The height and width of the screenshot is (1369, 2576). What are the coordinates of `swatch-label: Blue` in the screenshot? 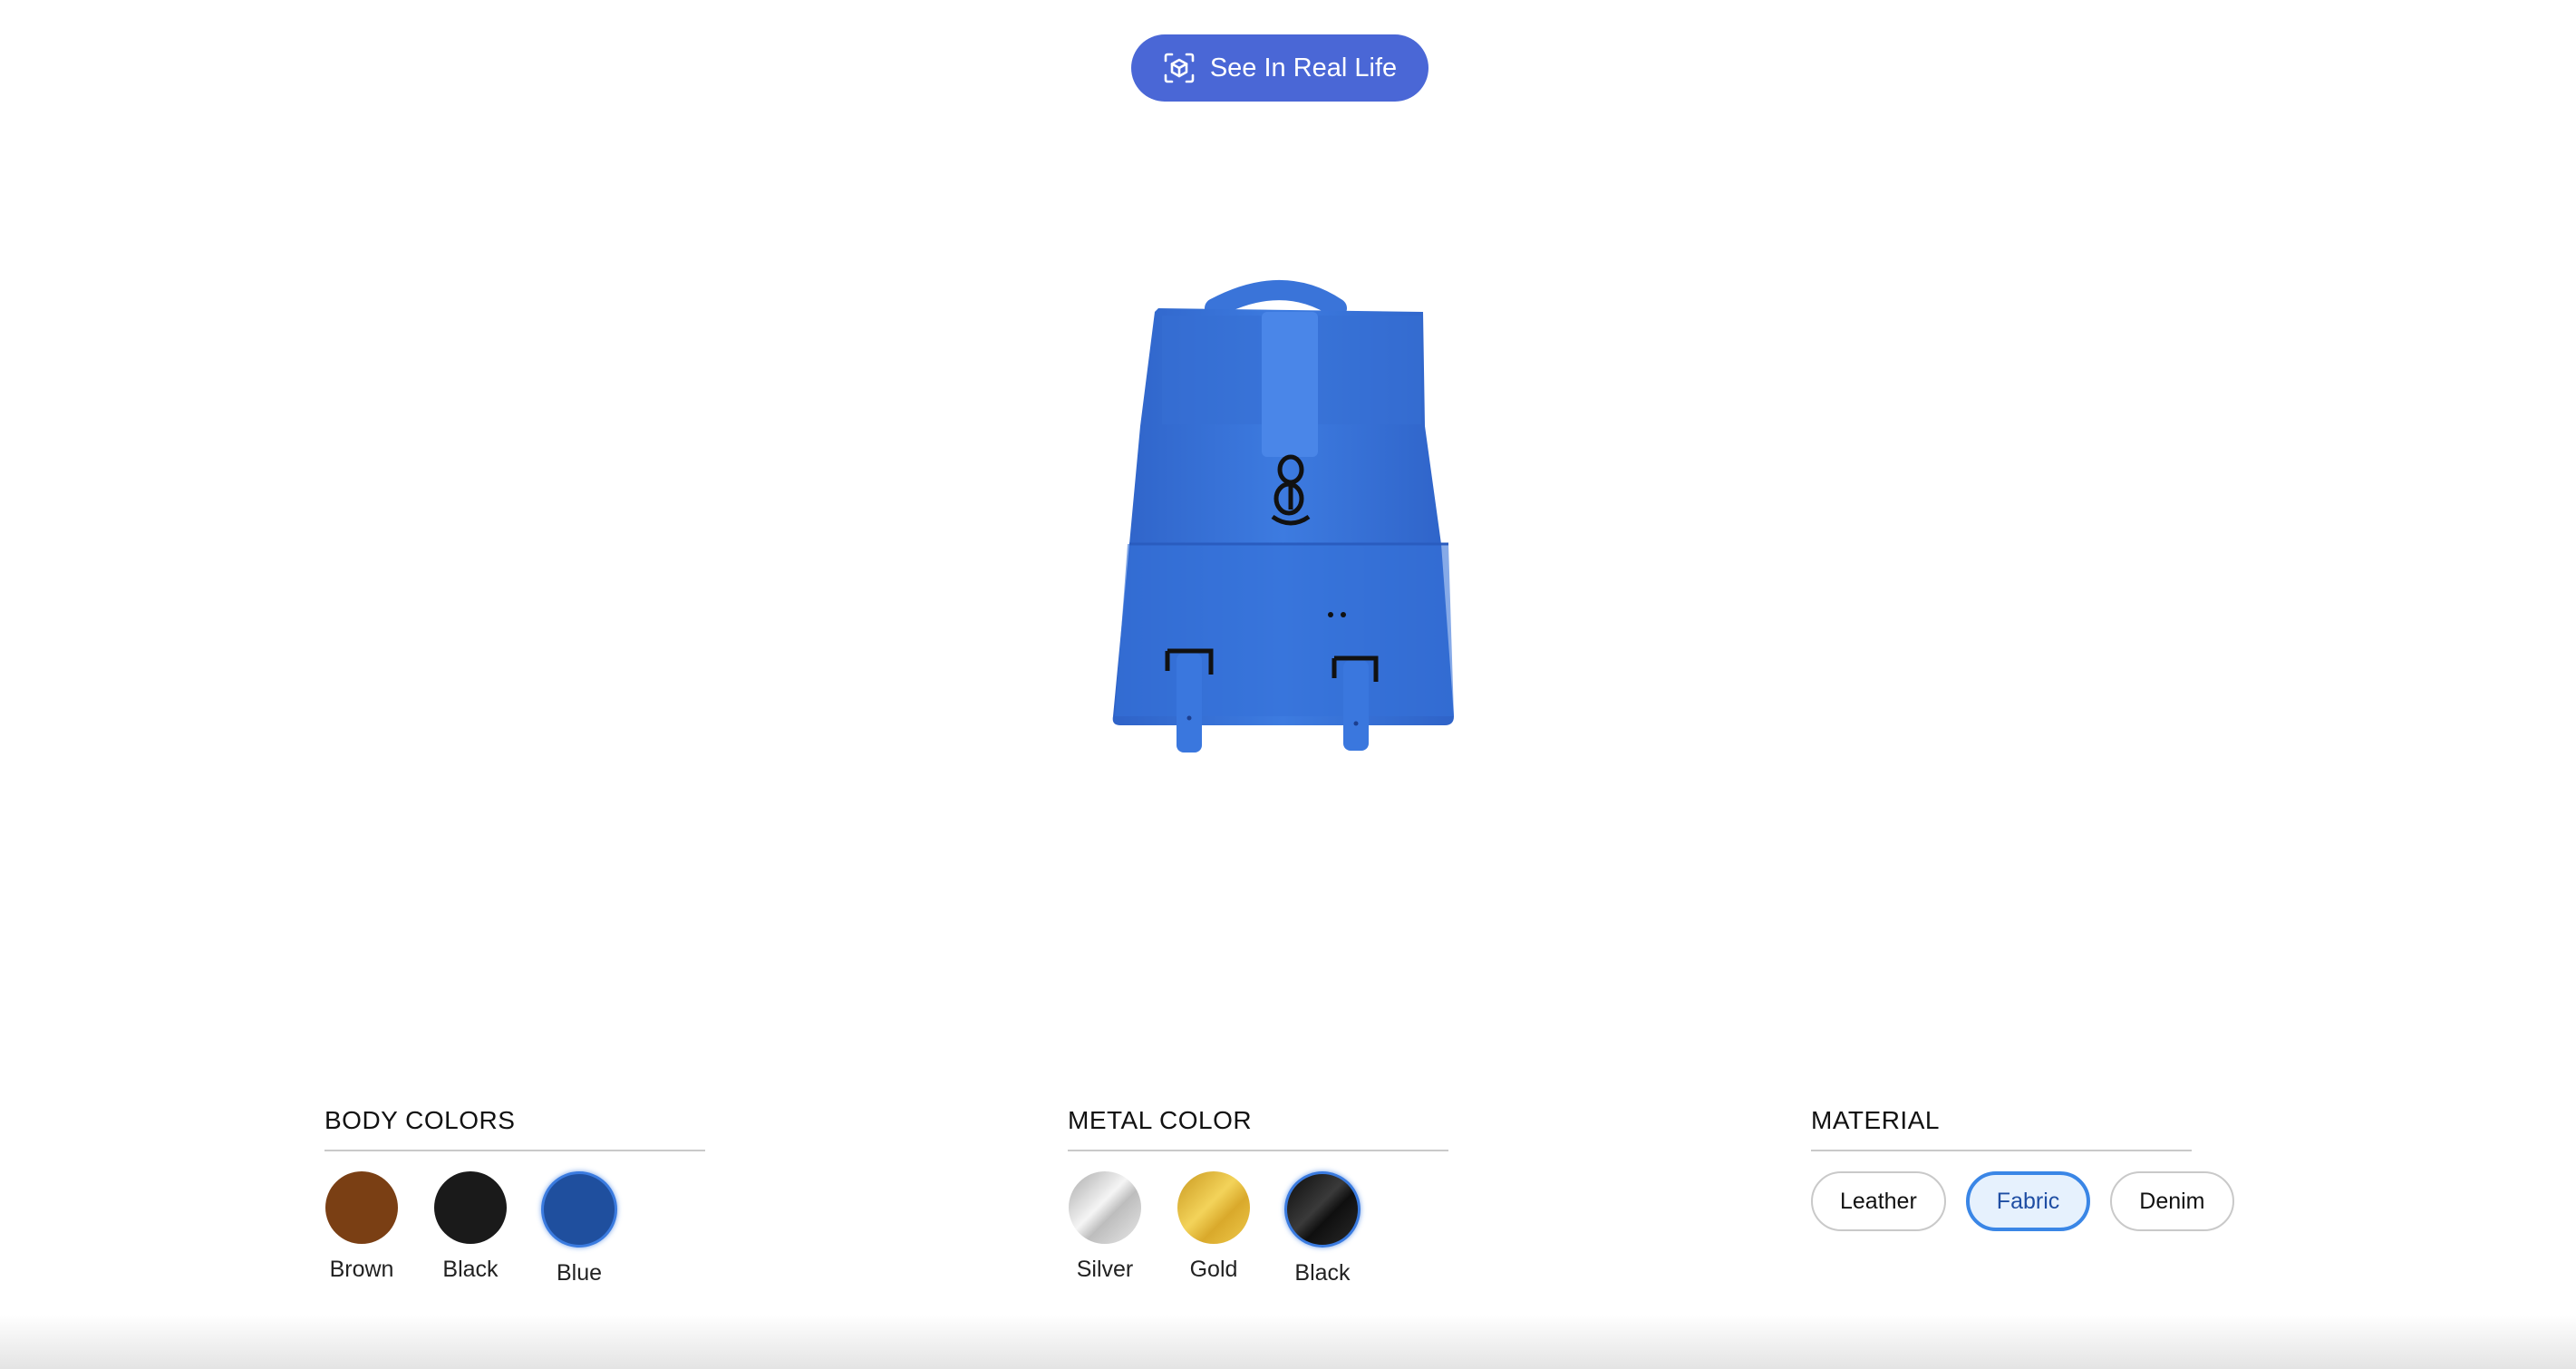 It's located at (579, 1273).